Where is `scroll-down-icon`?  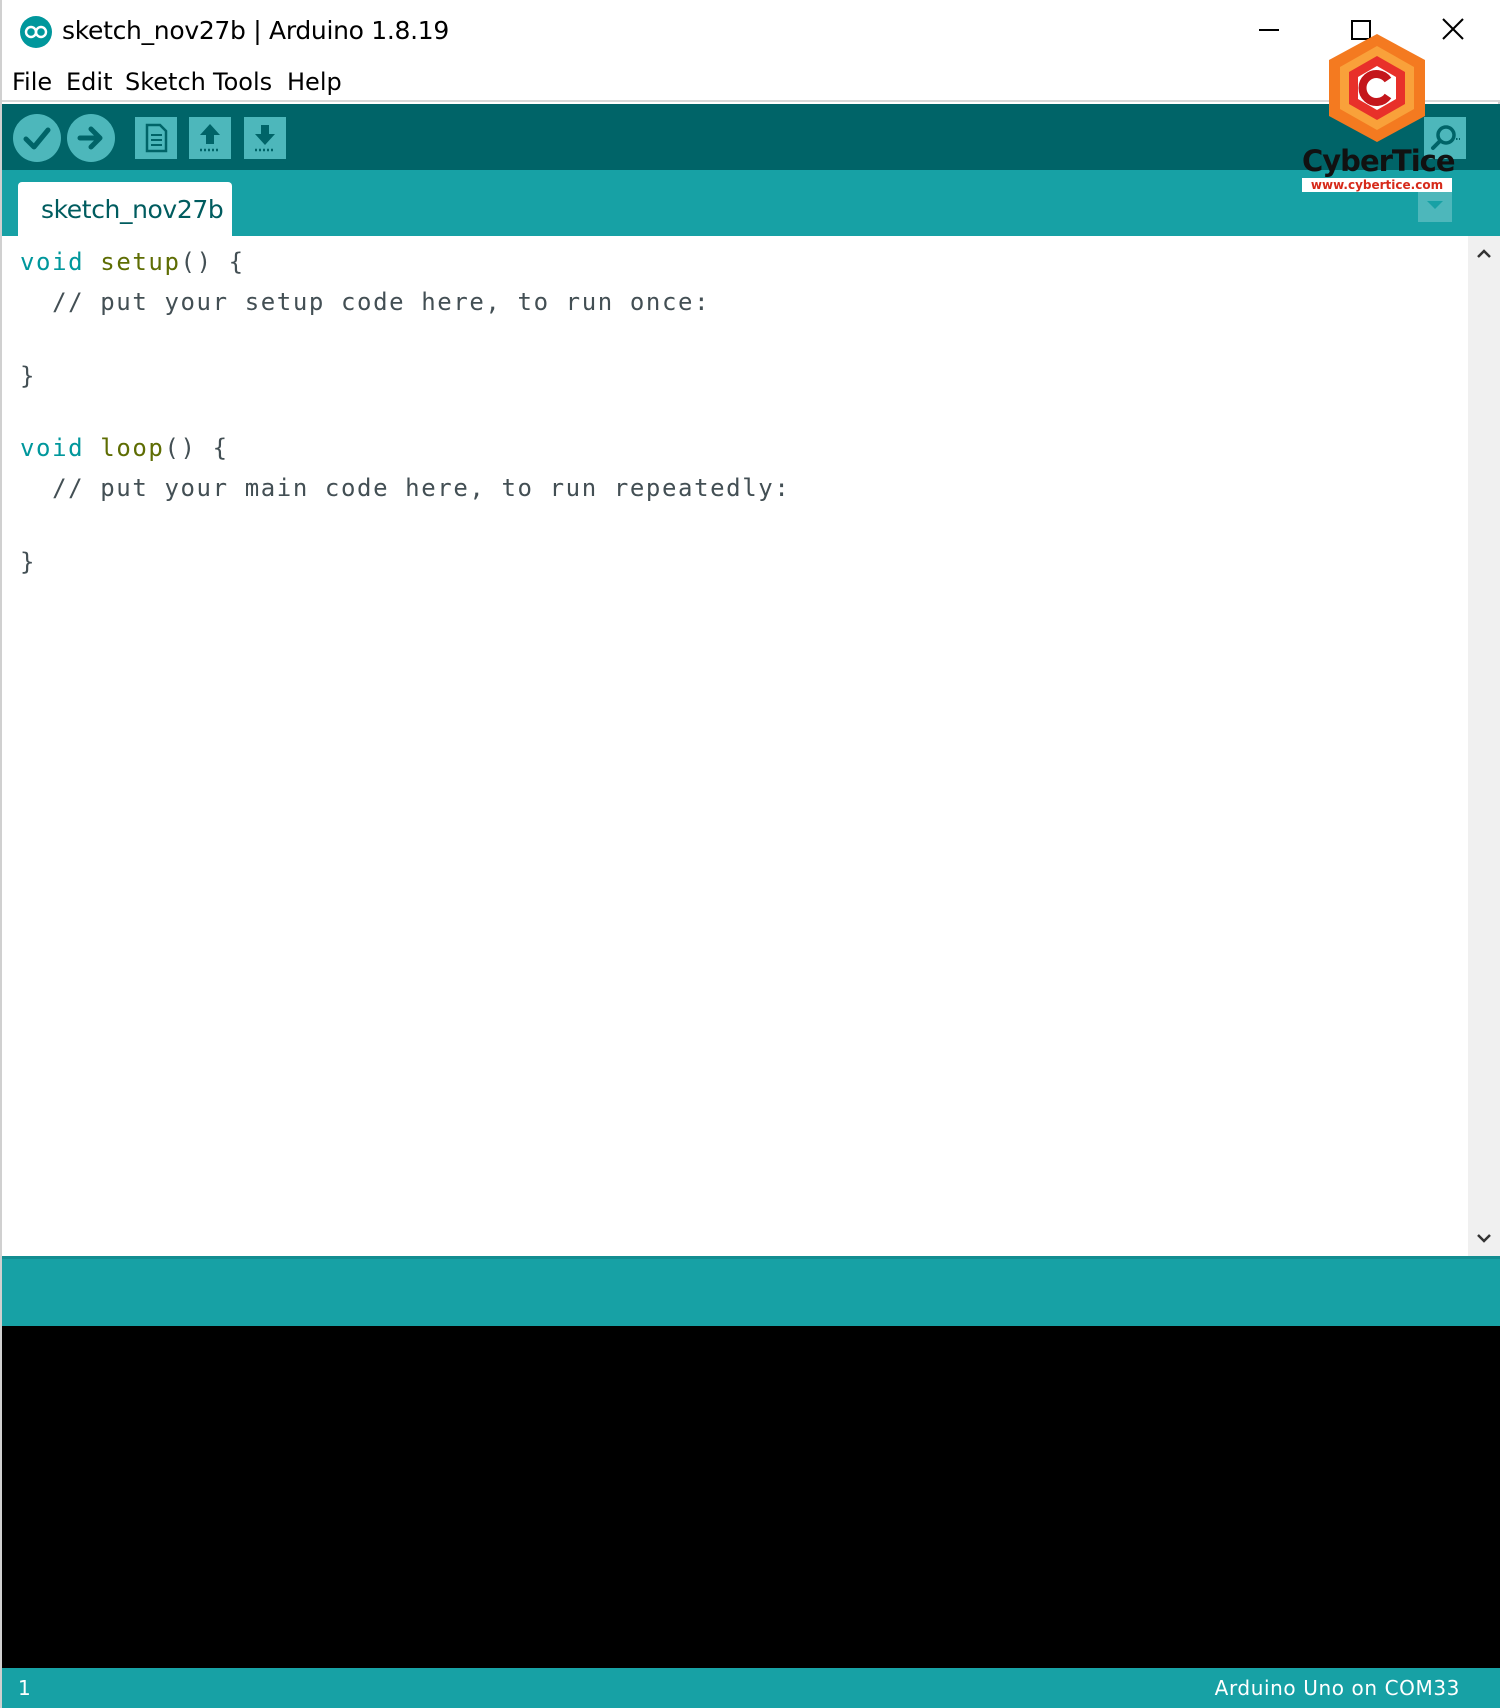
scroll-down-icon is located at coordinates (1484, 1238).